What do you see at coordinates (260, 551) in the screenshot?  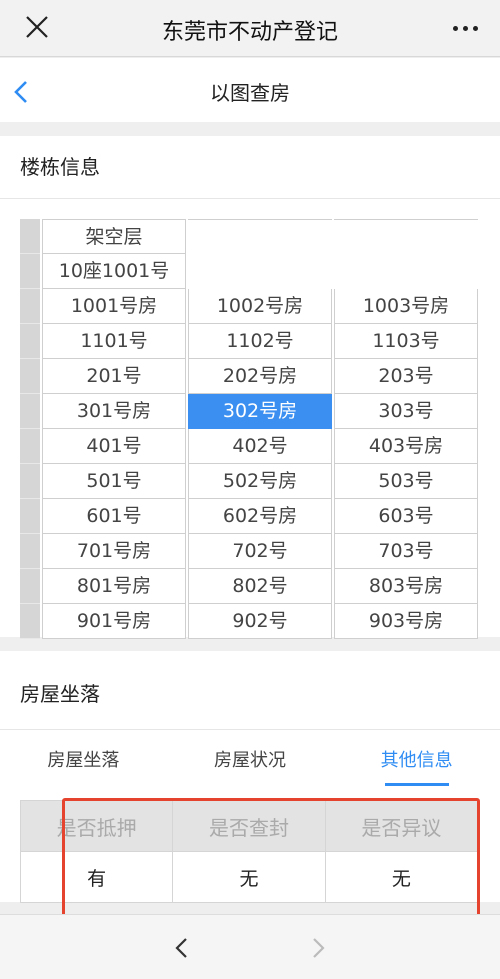 I see `room-cell: 702号` at bounding box center [260, 551].